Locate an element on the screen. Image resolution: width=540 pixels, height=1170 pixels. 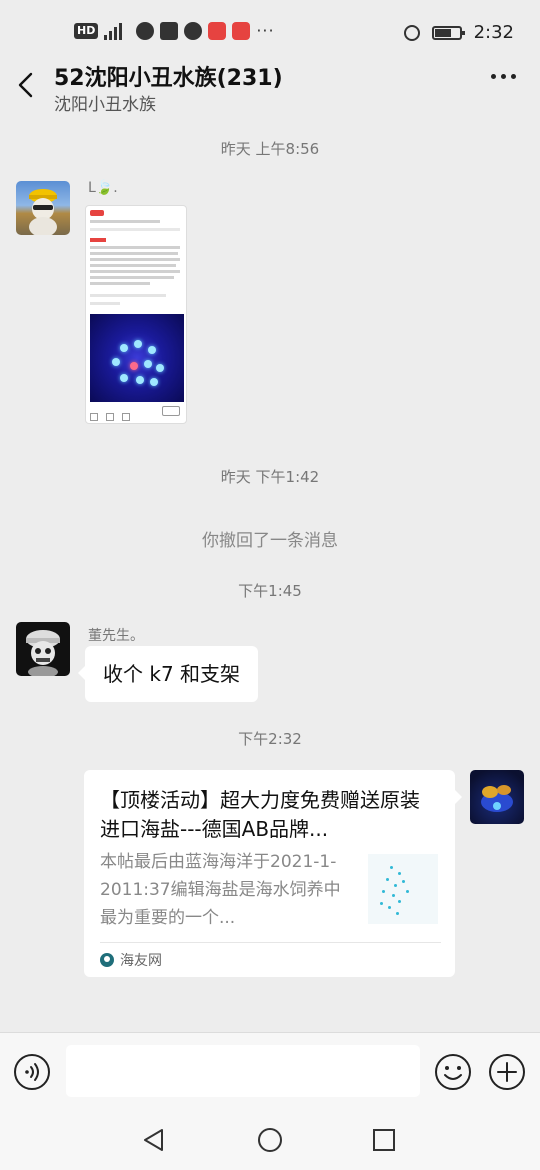
nav-recent-apps-icon is located at coordinates (384, 1140).